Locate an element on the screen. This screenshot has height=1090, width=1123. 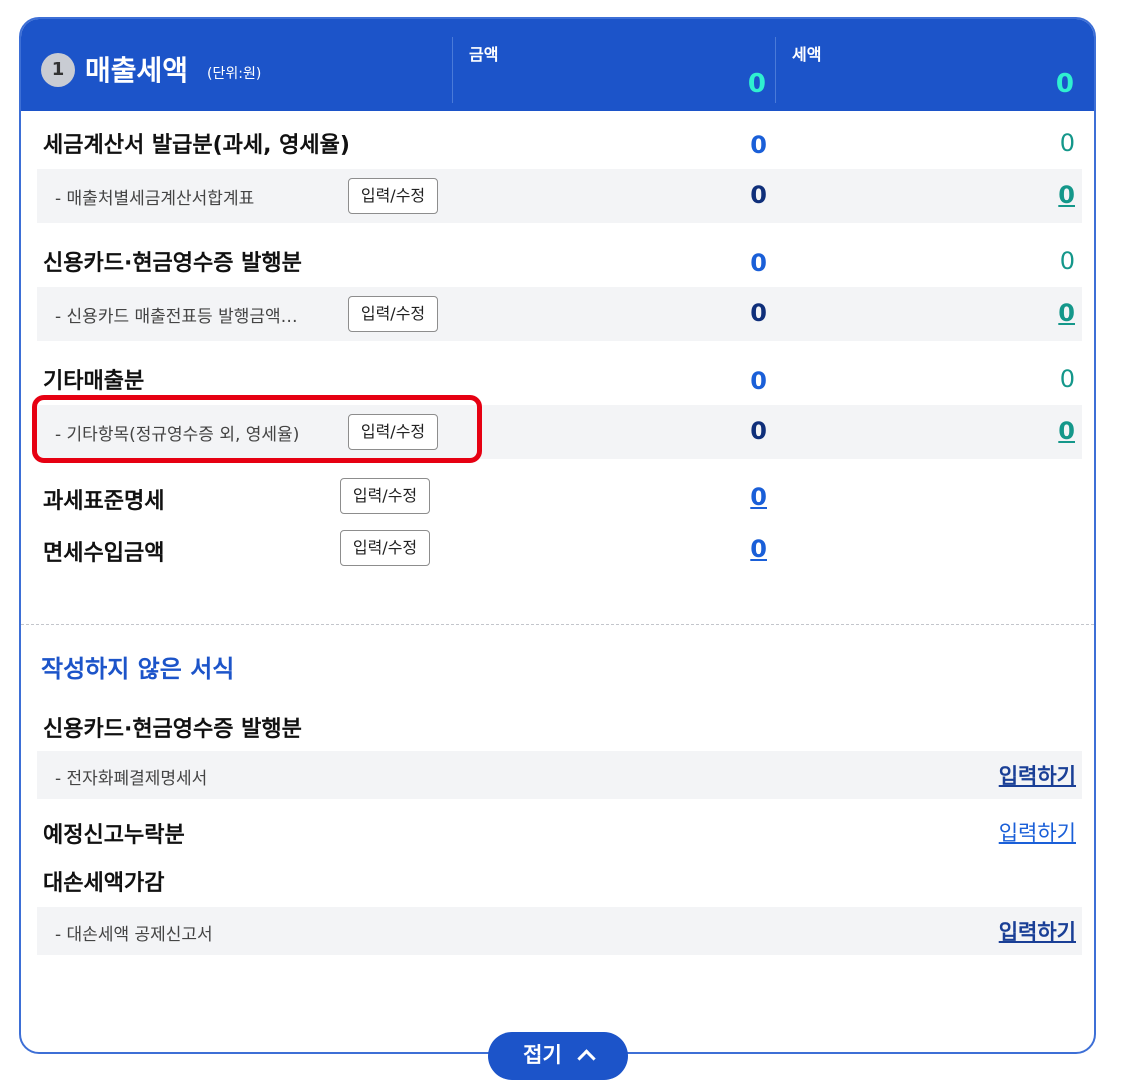
exempt-income-edit-button: 입력/수정 is located at coordinates (385, 548).